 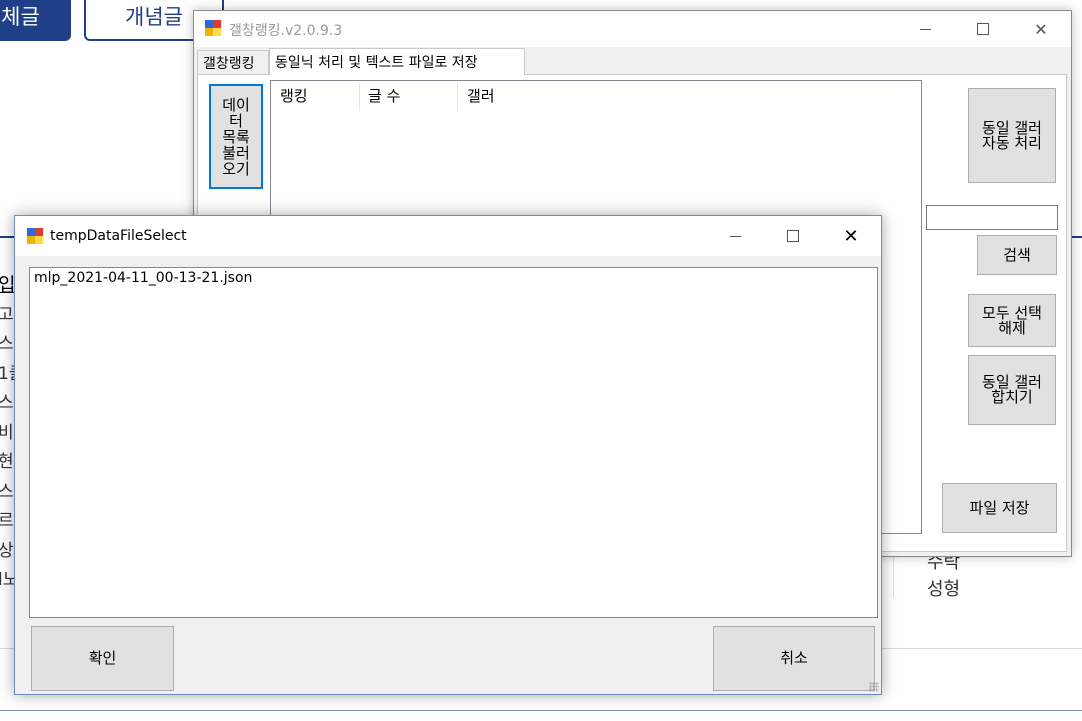 What do you see at coordinates (541, 710) in the screenshot?
I see `bg-divider-bottom` at bounding box center [541, 710].